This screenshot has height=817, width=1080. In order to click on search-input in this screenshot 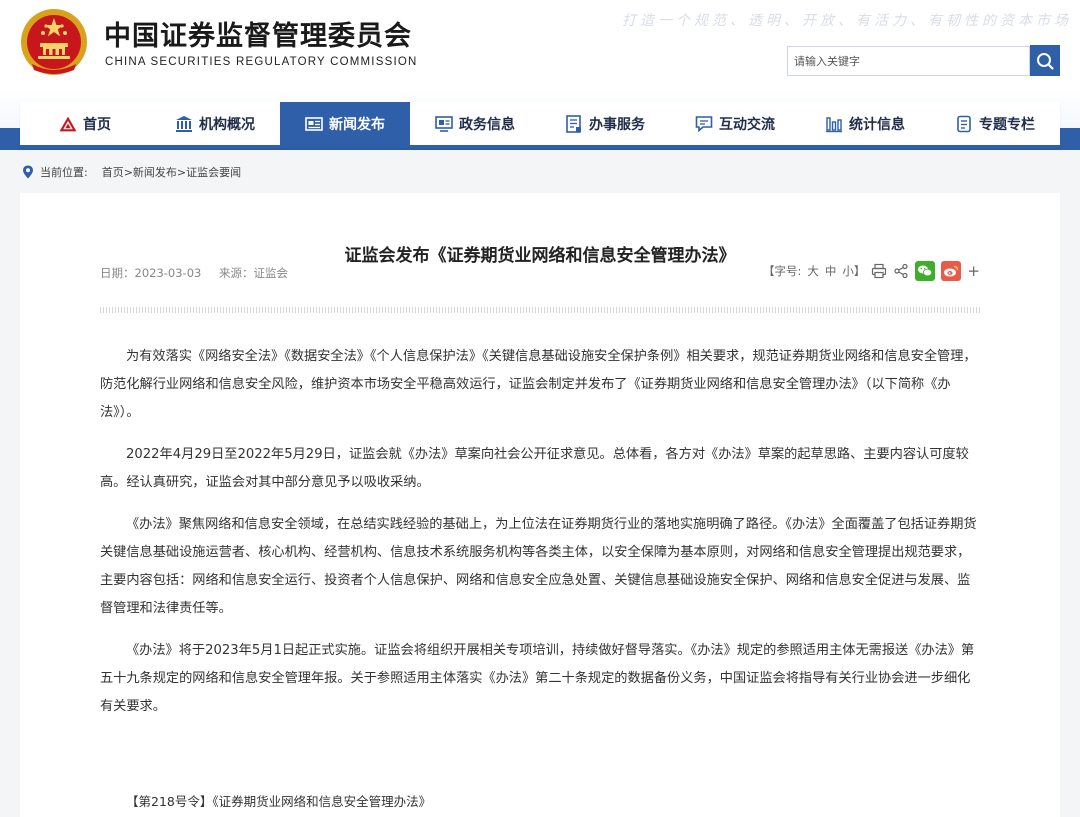, I will do `click(908, 61)`.